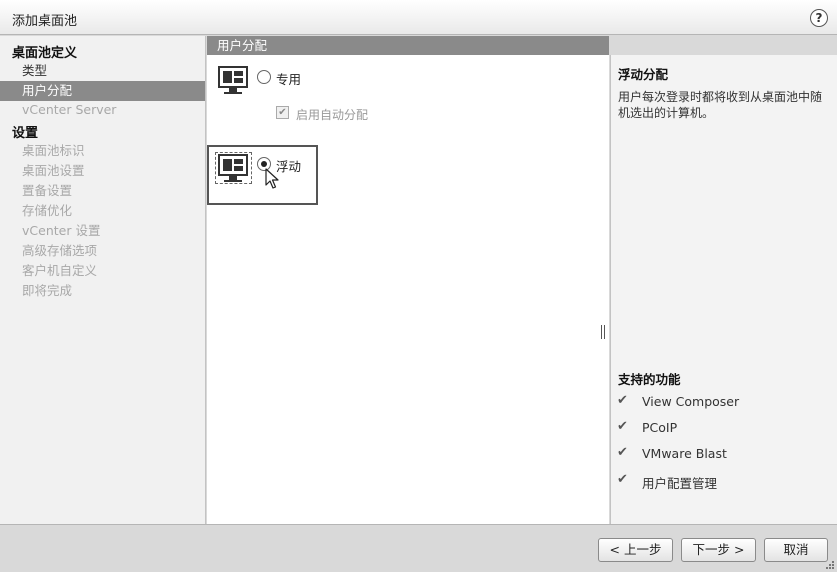  Describe the element at coordinates (680, 483) in the screenshot. I see `feature-label: 用户配置管理` at that location.